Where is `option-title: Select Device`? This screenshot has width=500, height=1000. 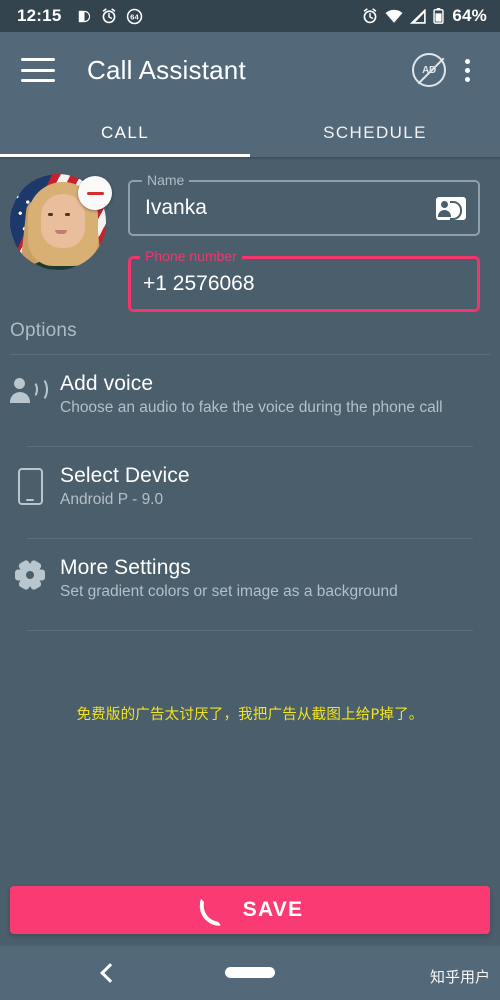
option-title: Select Device is located at coordinates (125, 475).